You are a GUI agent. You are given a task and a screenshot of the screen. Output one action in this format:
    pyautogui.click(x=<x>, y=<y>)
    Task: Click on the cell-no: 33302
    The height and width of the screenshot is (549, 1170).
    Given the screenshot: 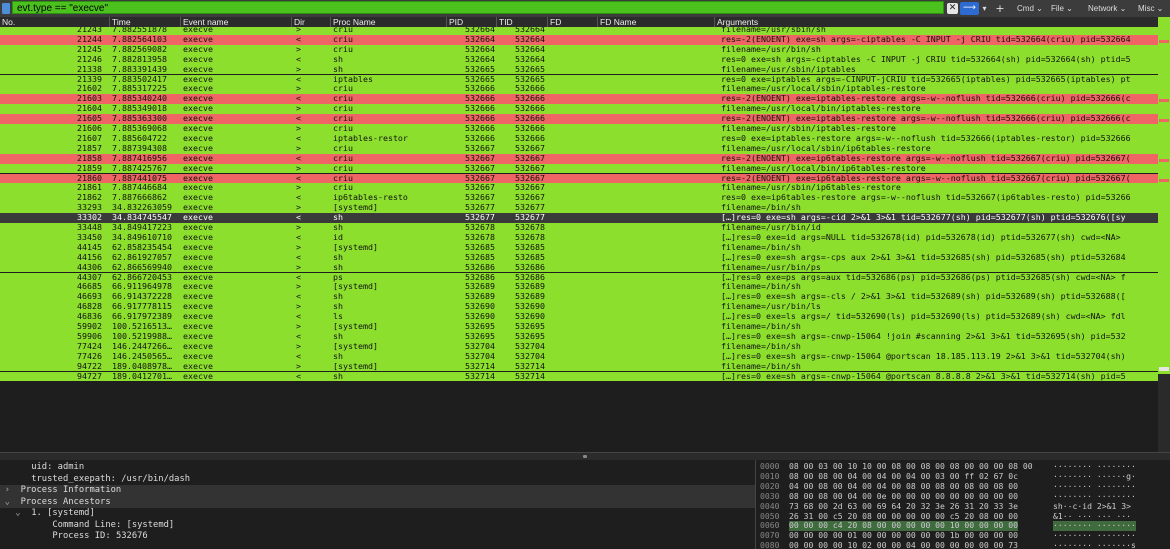 What is the action you would take?
    pyautogui.click(x=89, y=218)
    